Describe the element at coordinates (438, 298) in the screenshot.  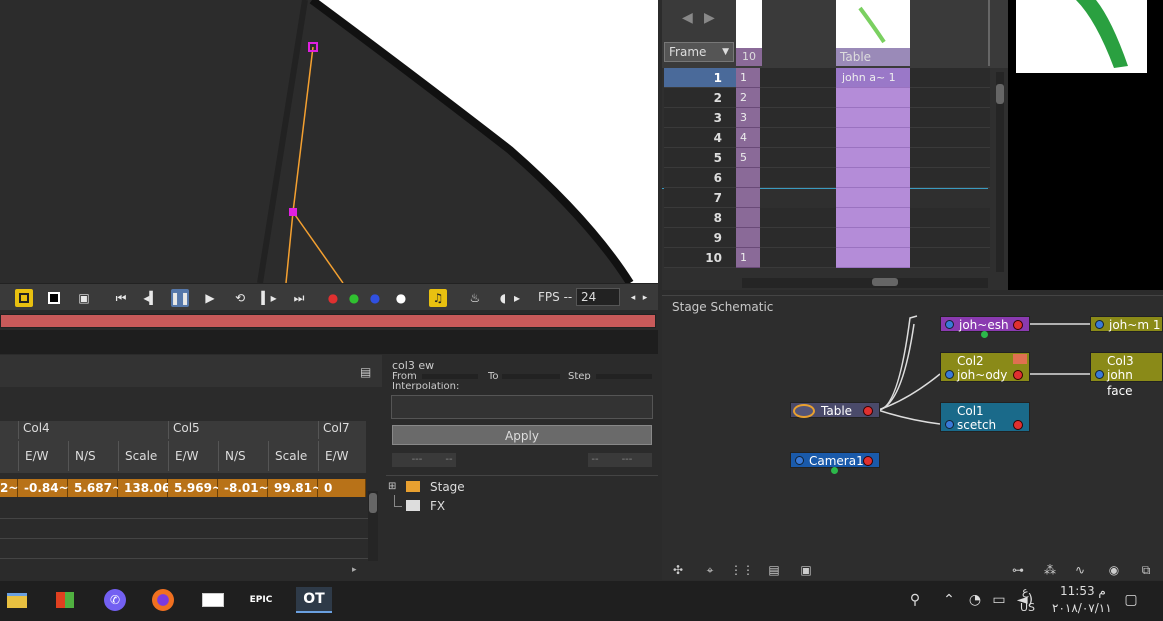
I see `sound-icon: ♫` at that location.